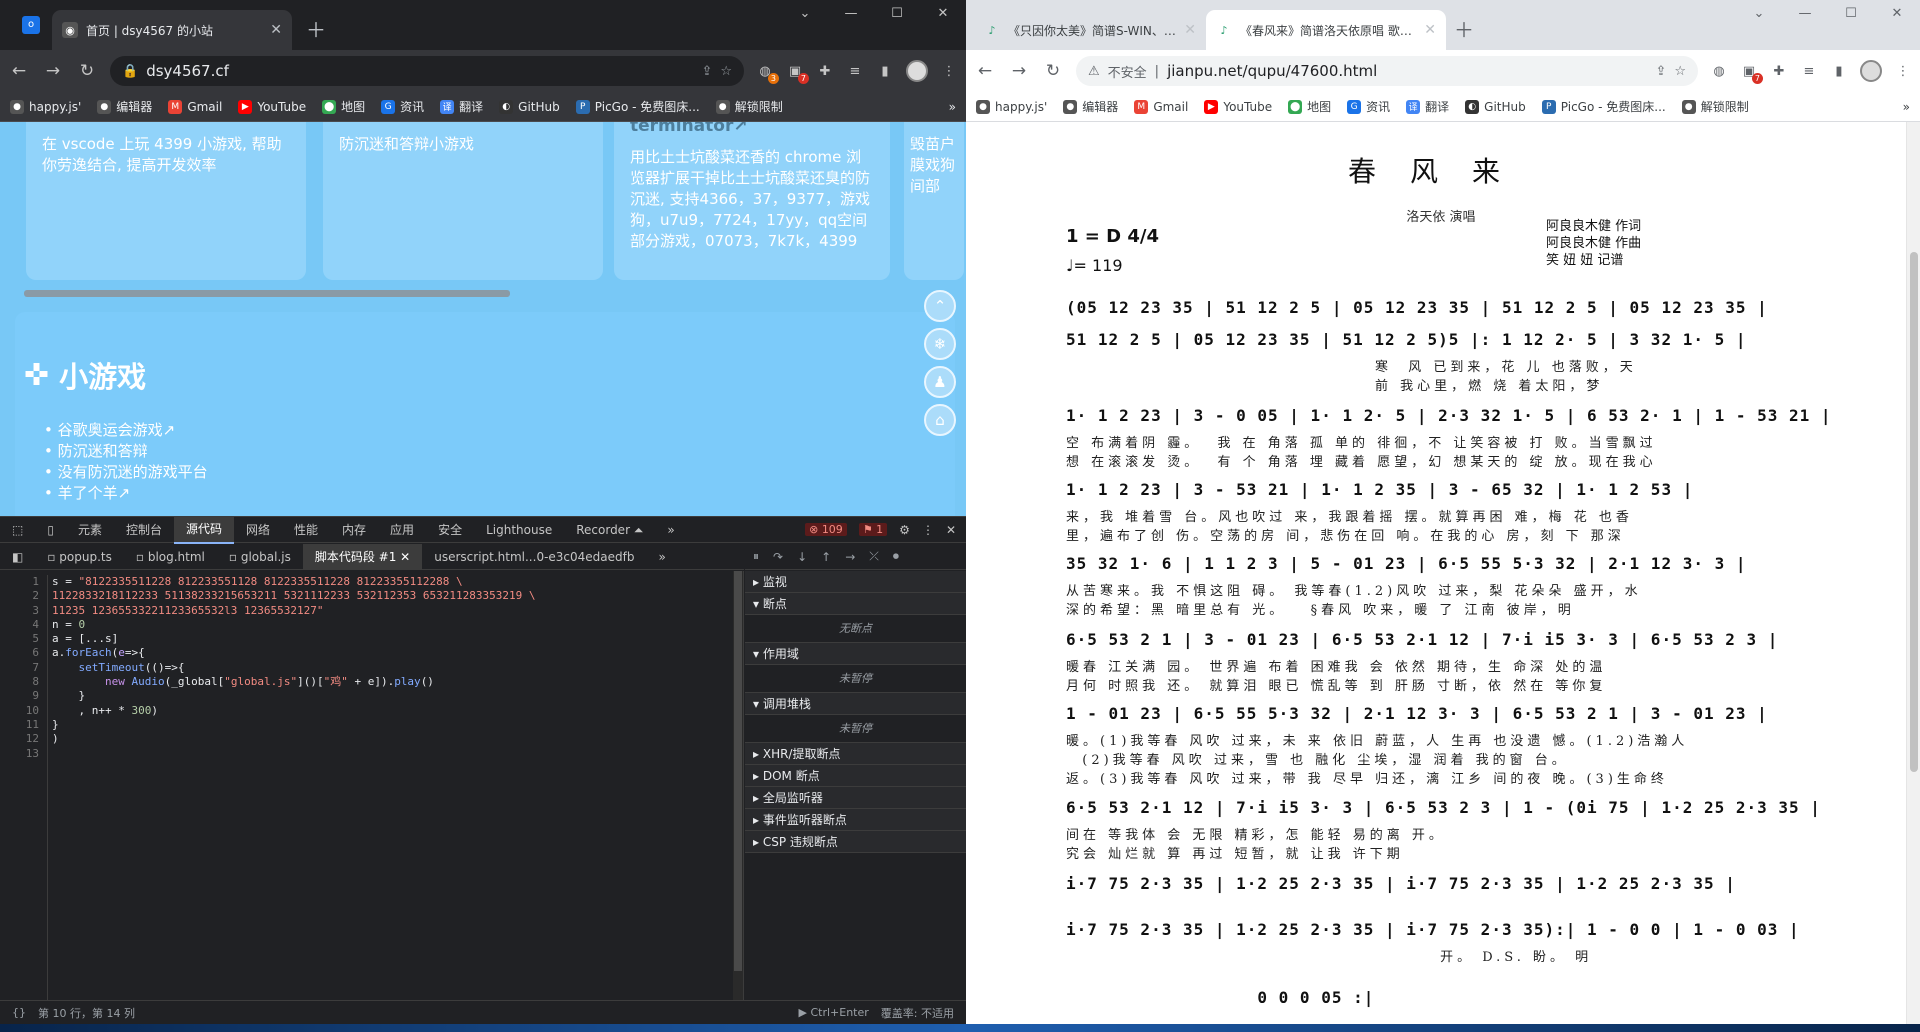 Image resolution: width=1920 pixels, height=1032 pixels. Describe the element at coordinates (855, 604) in the screenshot. I see `section-breakpoints: ▾ 断点` at that location.